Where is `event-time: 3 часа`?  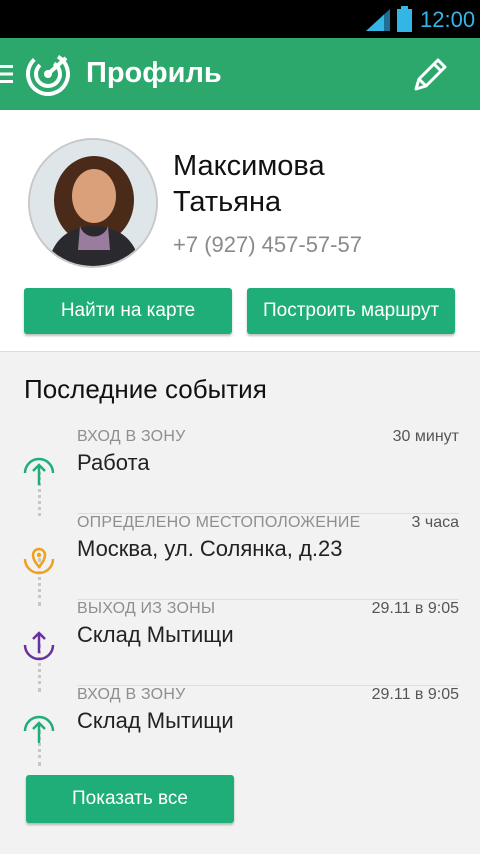 event-time: 3 часа is located at coordinates (435, 522).